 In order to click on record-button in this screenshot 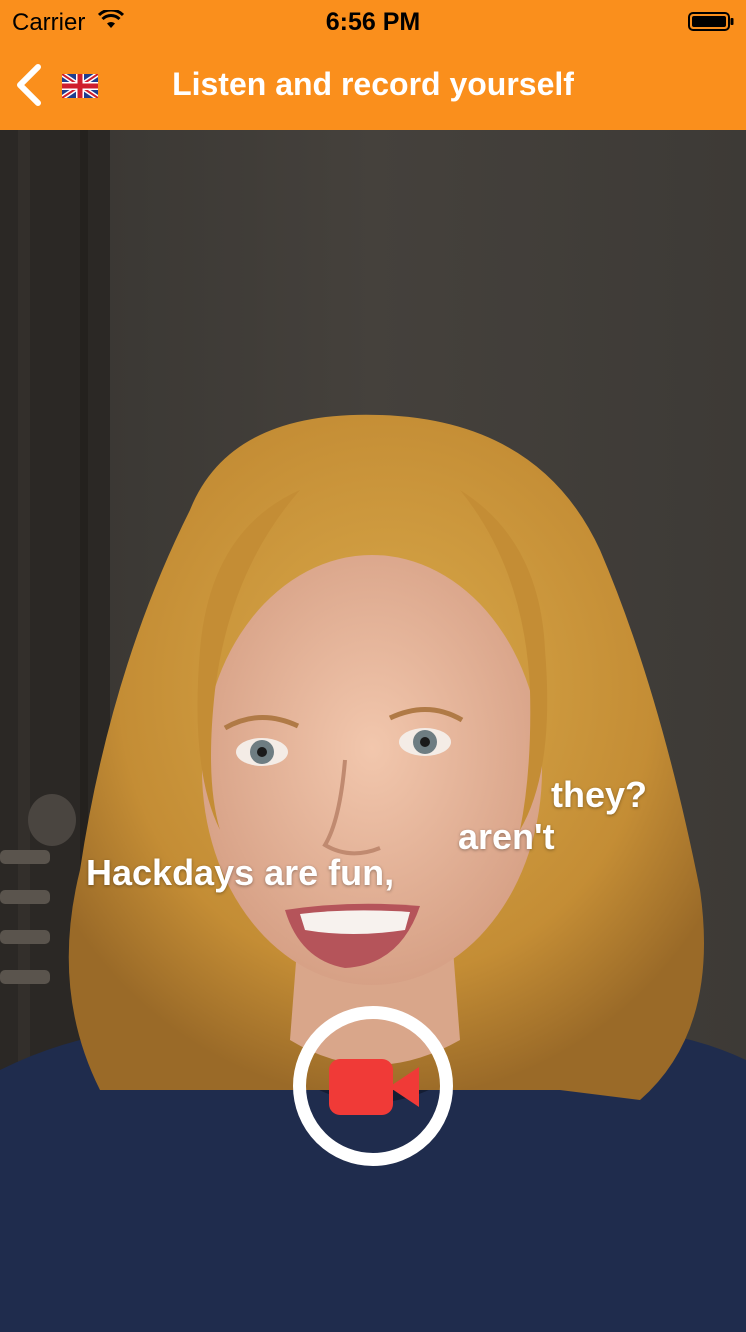, I will do `click(373, 1086)`.